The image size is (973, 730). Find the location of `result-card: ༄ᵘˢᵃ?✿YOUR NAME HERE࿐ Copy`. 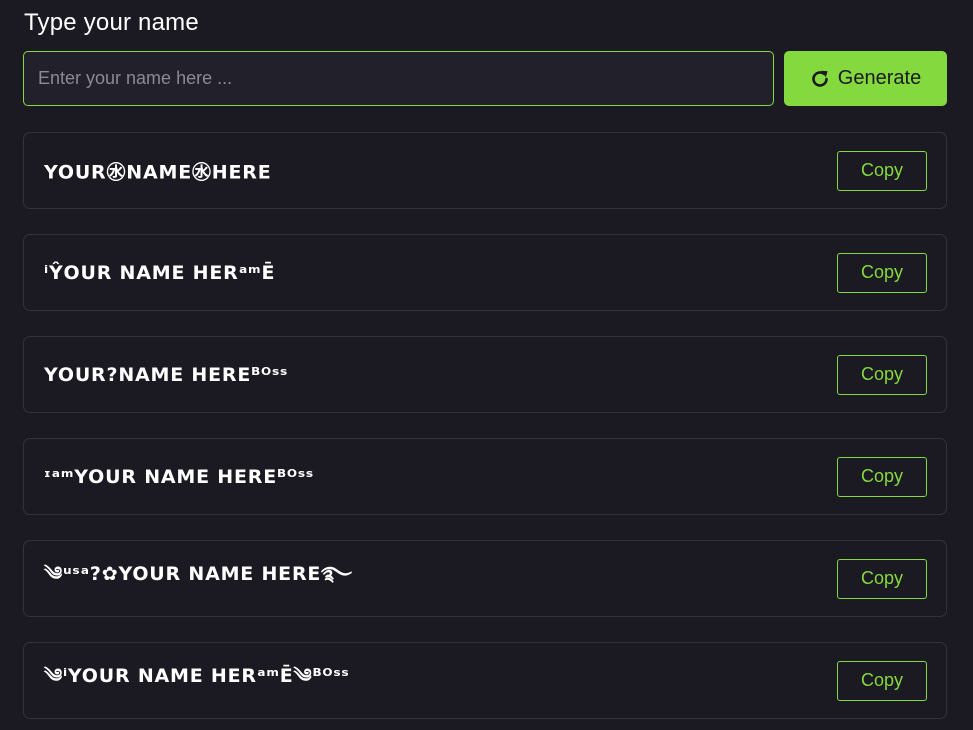

result-card: ༄ᵘˢᵃ?✿YOUR NAME HERE࿐ Copy is located at coordinates (485, 578).